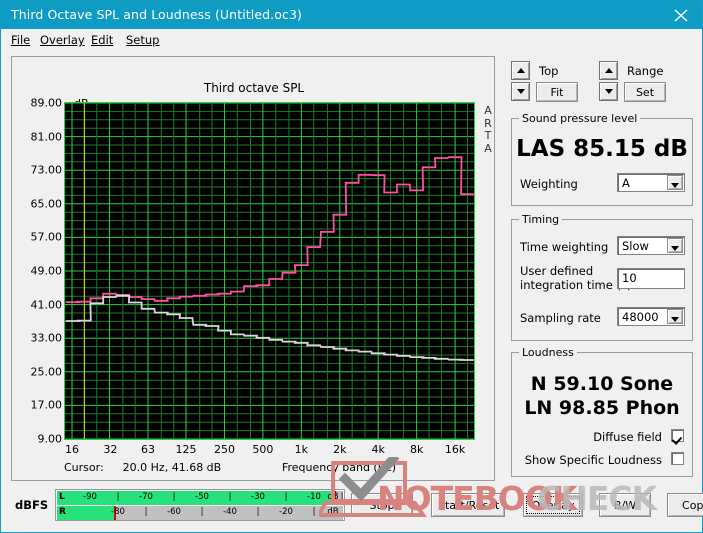 This screenshot has width=703, height=533. I want to click on time-weighting-label: Time weighting, so click(564, 247).